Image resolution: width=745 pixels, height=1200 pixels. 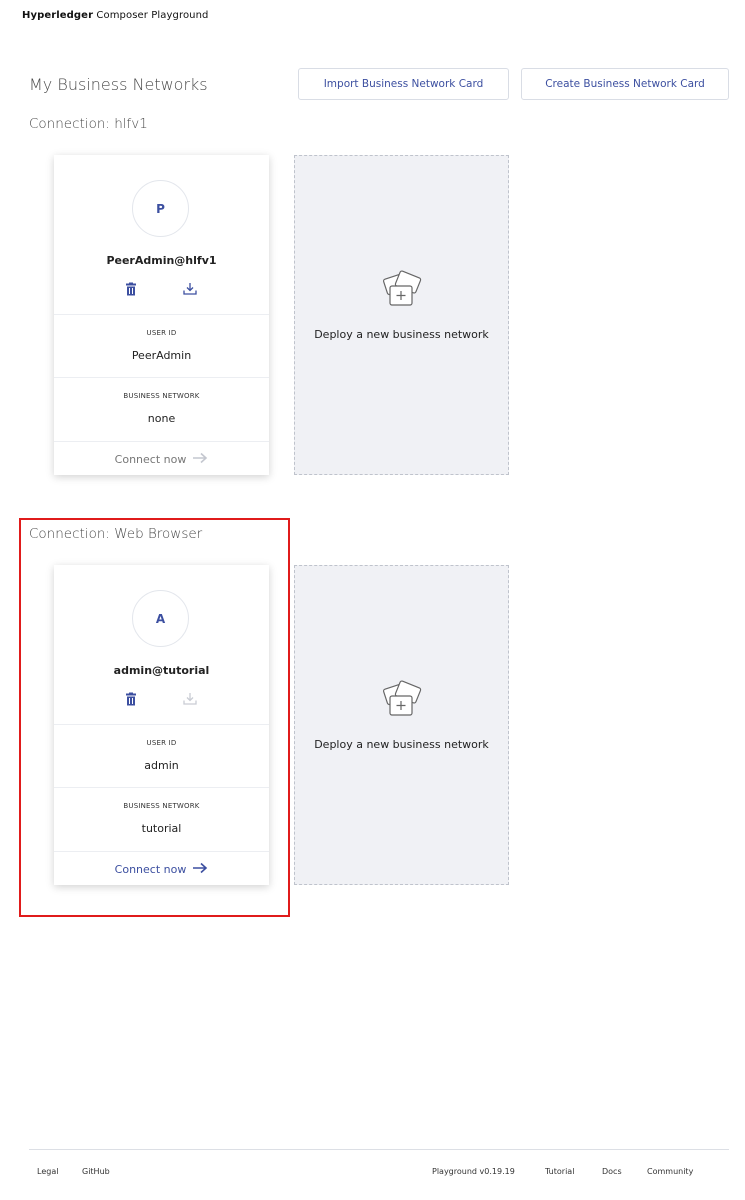 I want to click on connect-now-link: Connect now, so click(x=161, y=459).